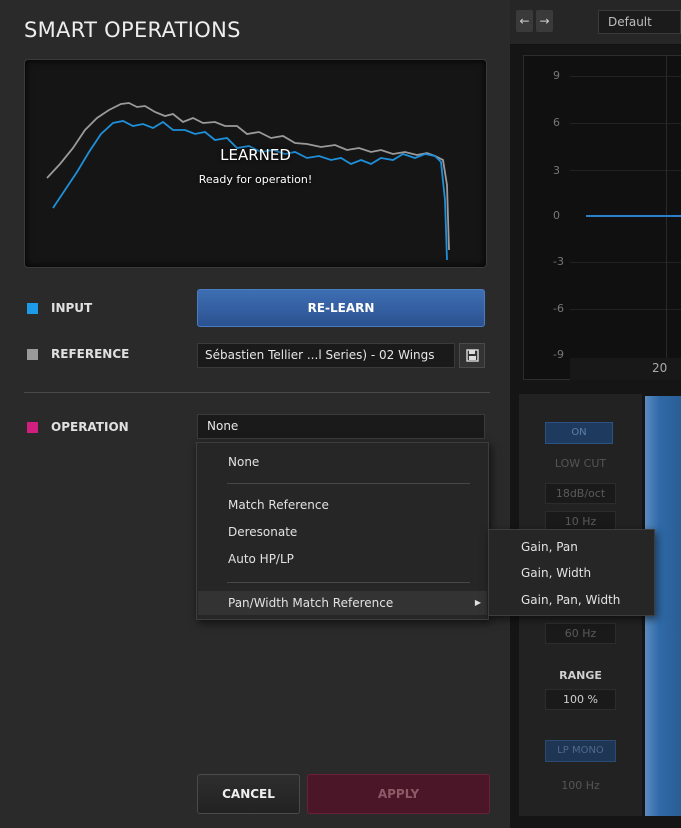  Describe the element at coordinates (342, 505) in the screenshot. I see `menu-item-match-reference: Match Reference` at that location.